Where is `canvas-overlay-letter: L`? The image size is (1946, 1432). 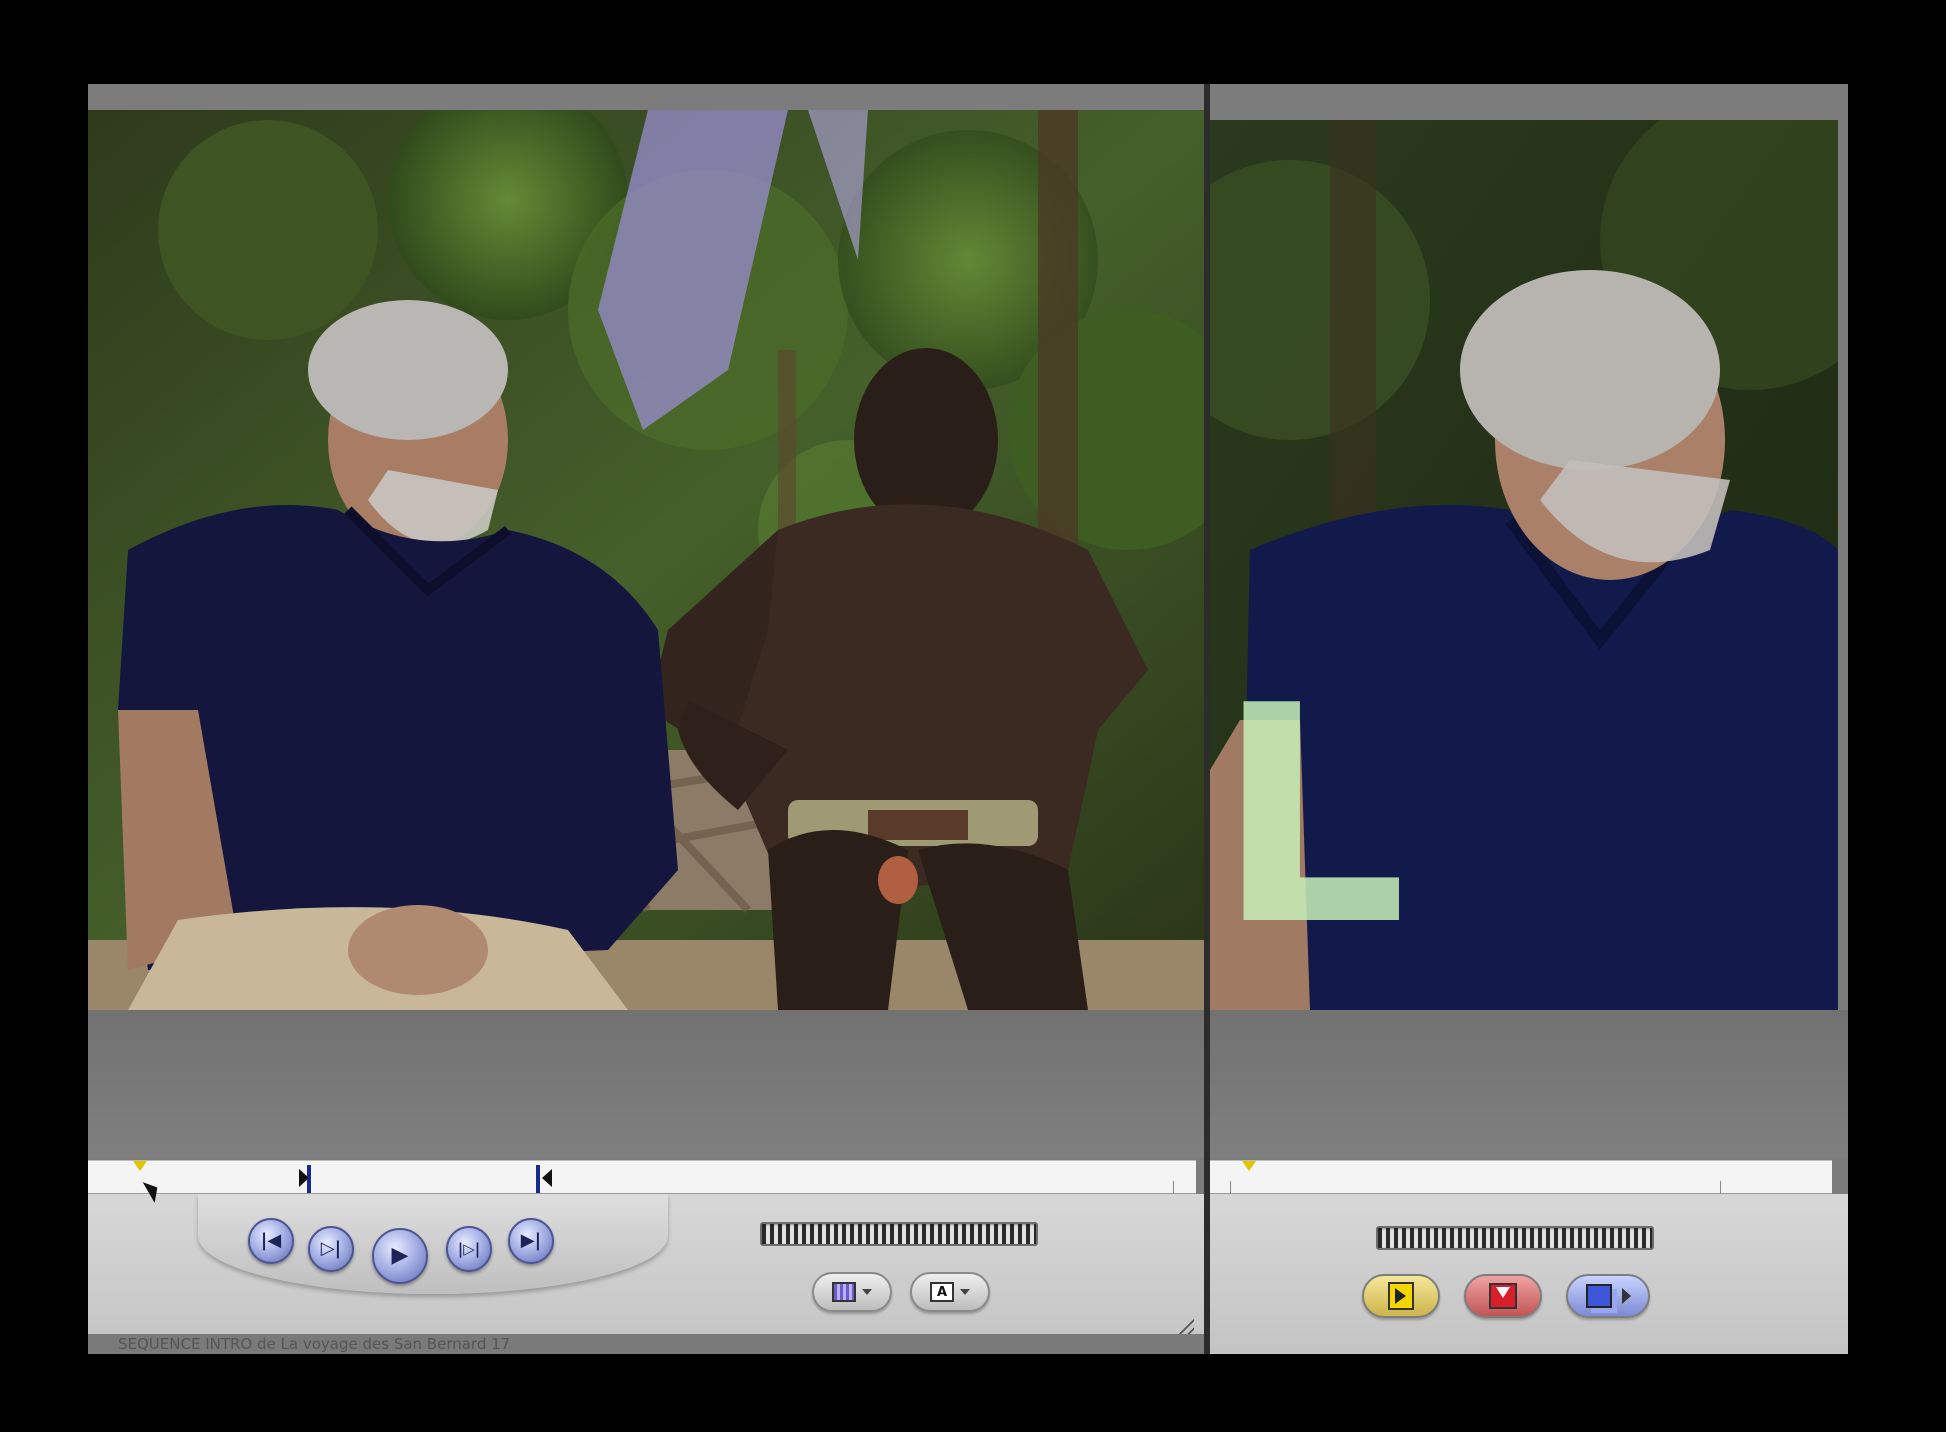 canvas-overlay-letter: L is located at coordinates (1311, 816).